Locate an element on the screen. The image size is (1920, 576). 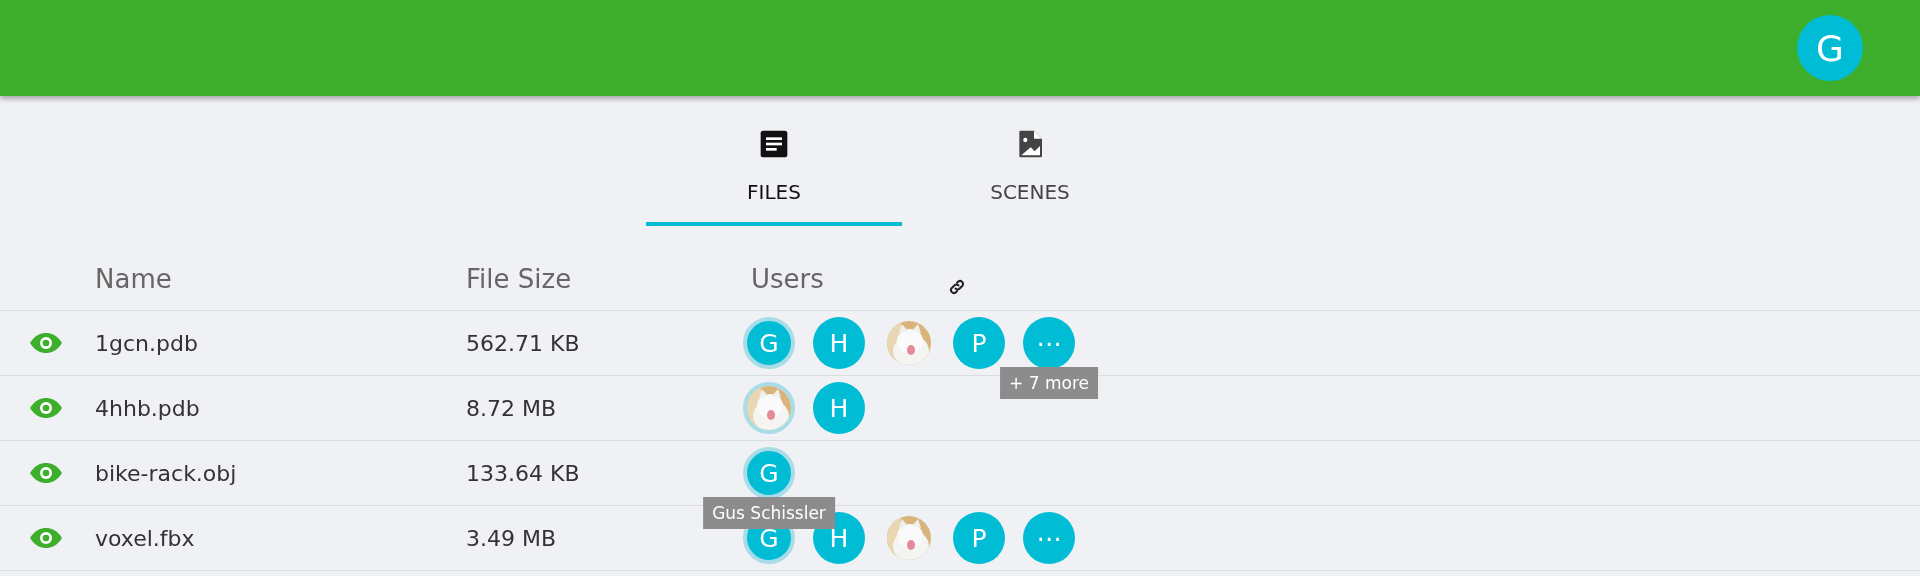
column-header: File Size is located at coordinates (519, 279).